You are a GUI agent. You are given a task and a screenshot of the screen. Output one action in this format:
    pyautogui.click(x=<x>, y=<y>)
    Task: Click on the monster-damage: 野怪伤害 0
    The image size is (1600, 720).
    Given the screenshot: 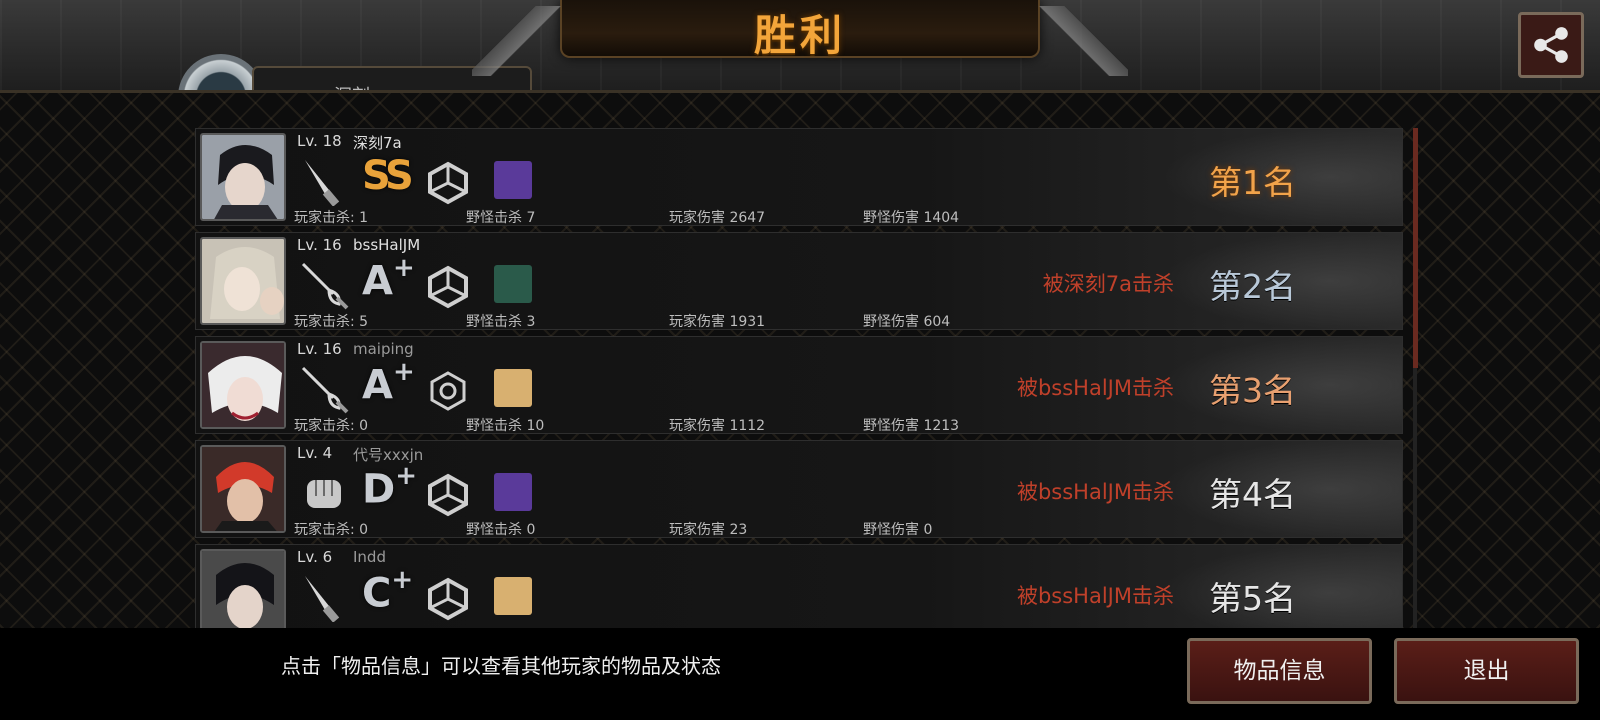 What is the action you would take?
    pyautogui.click(x=898, y=530)
    